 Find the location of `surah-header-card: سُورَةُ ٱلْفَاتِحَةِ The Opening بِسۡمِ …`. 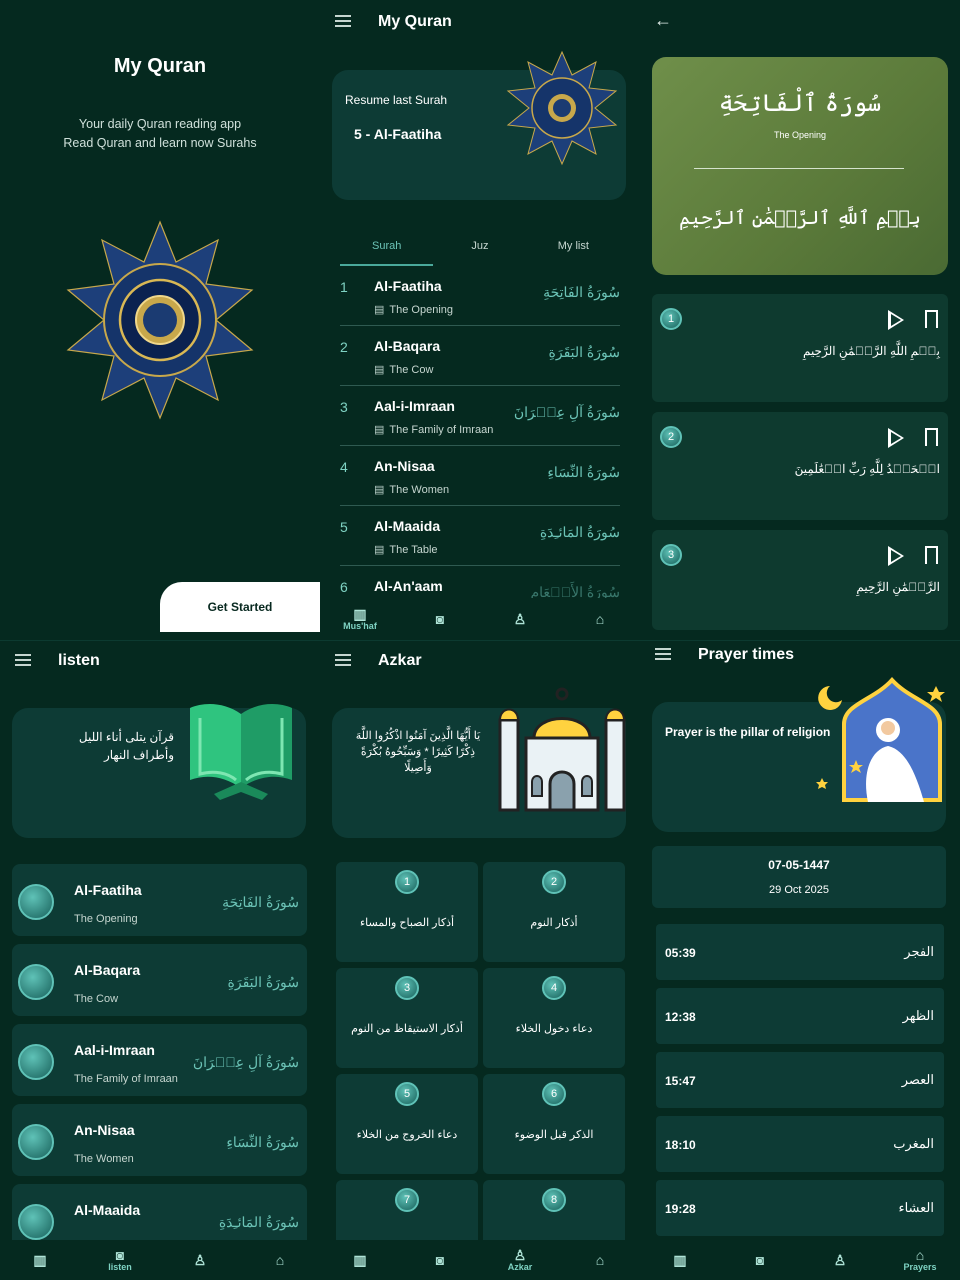

surah-header-card: سُورَةُ ٱلْفَاتِحَةِ The Opening بِسۡمِ … is located at coordinates (800, 166).